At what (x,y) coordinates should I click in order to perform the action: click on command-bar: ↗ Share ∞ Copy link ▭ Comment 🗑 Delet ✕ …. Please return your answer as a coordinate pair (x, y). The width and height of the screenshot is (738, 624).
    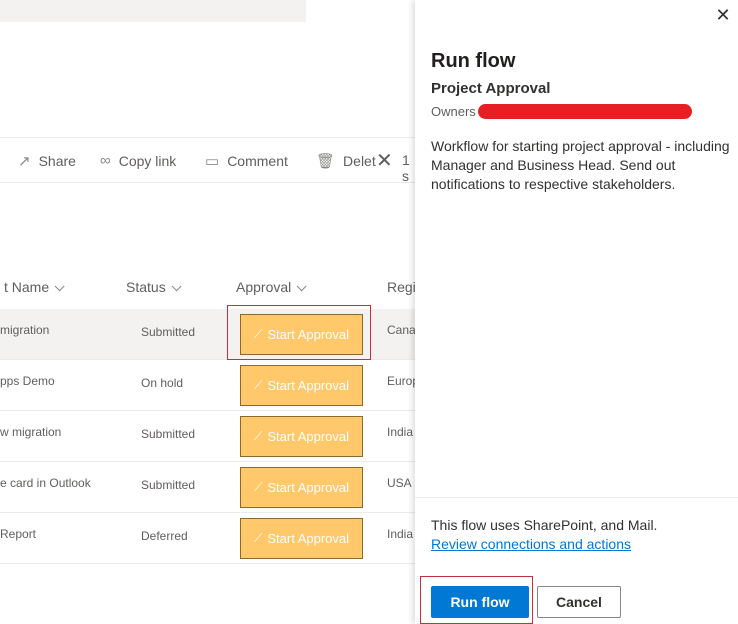
    Looking at the image, I should click on (207, 160).